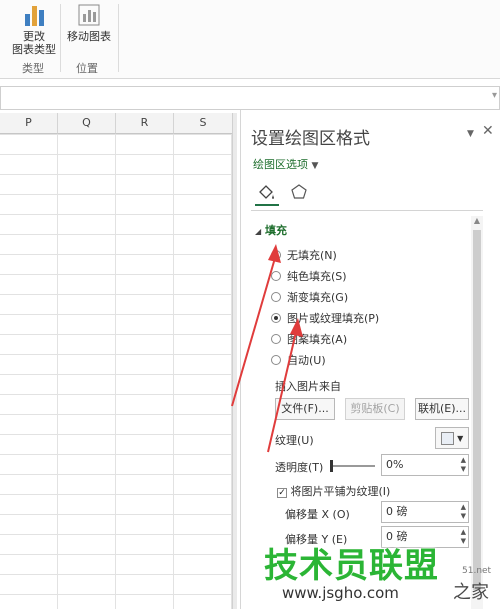  I want to click on picture-texture-fill-option: 图片或纹理填充(P), so click(325, 318).